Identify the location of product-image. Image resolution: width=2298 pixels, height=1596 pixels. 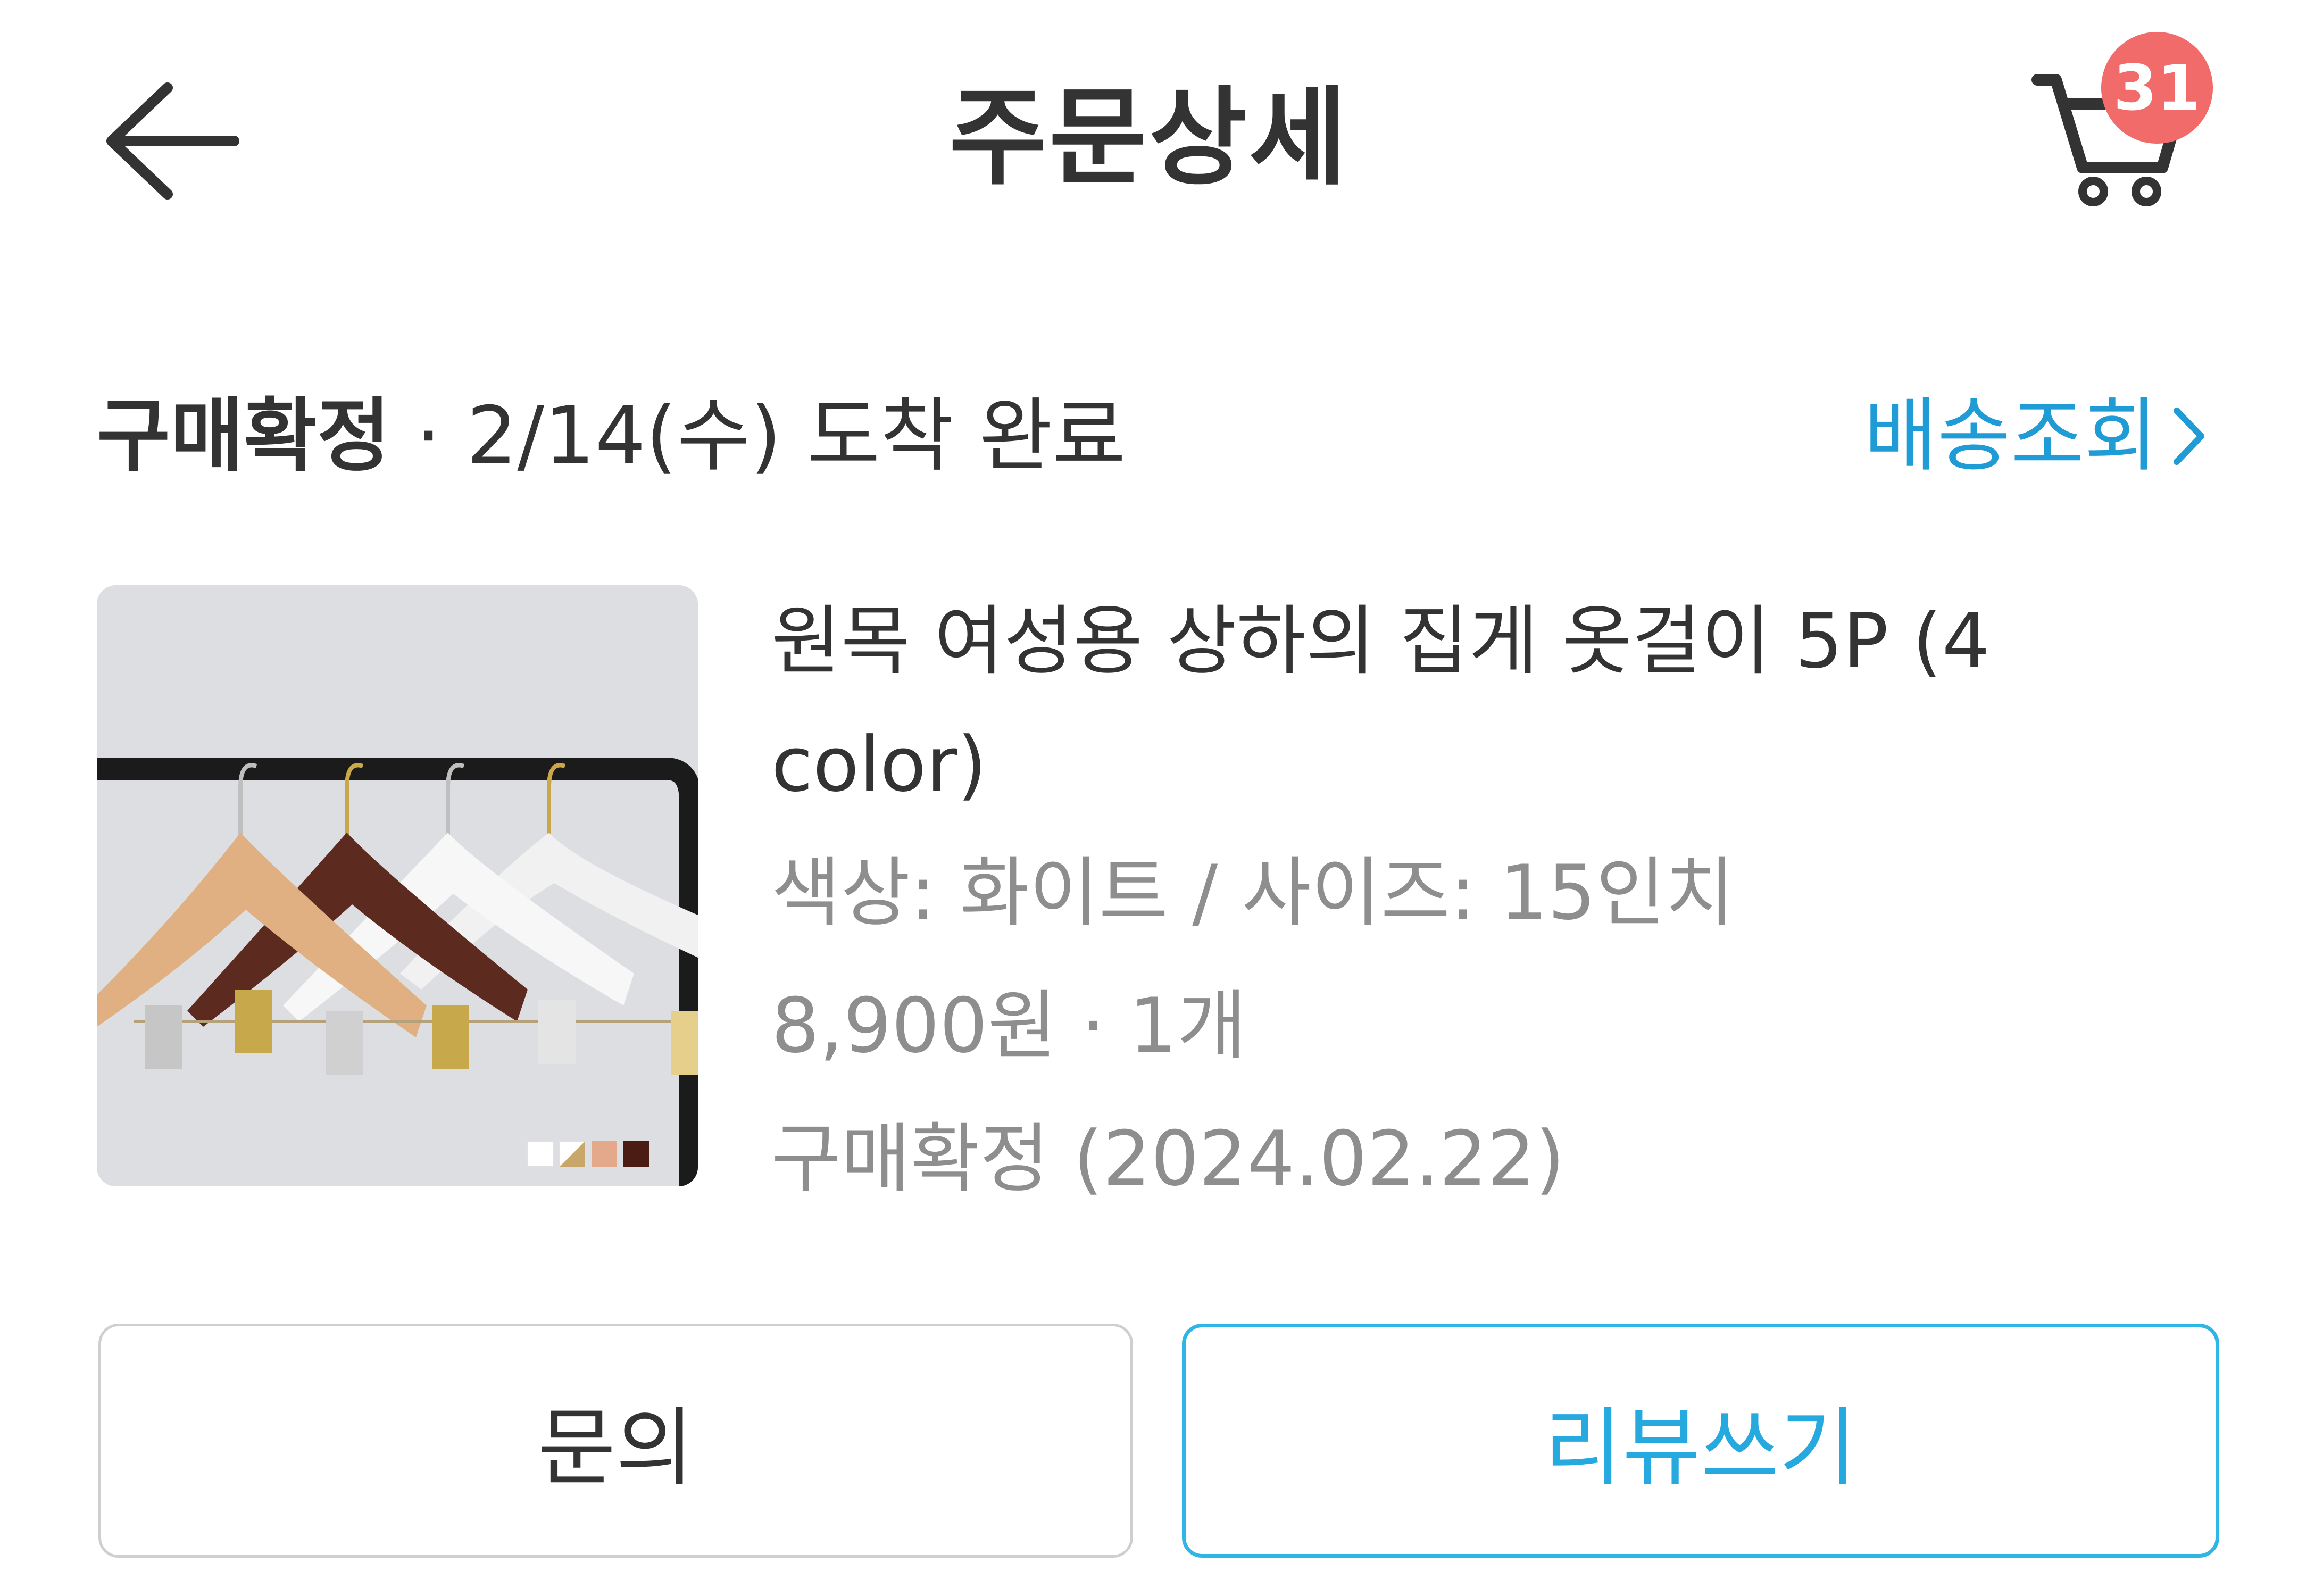
(397, 885).